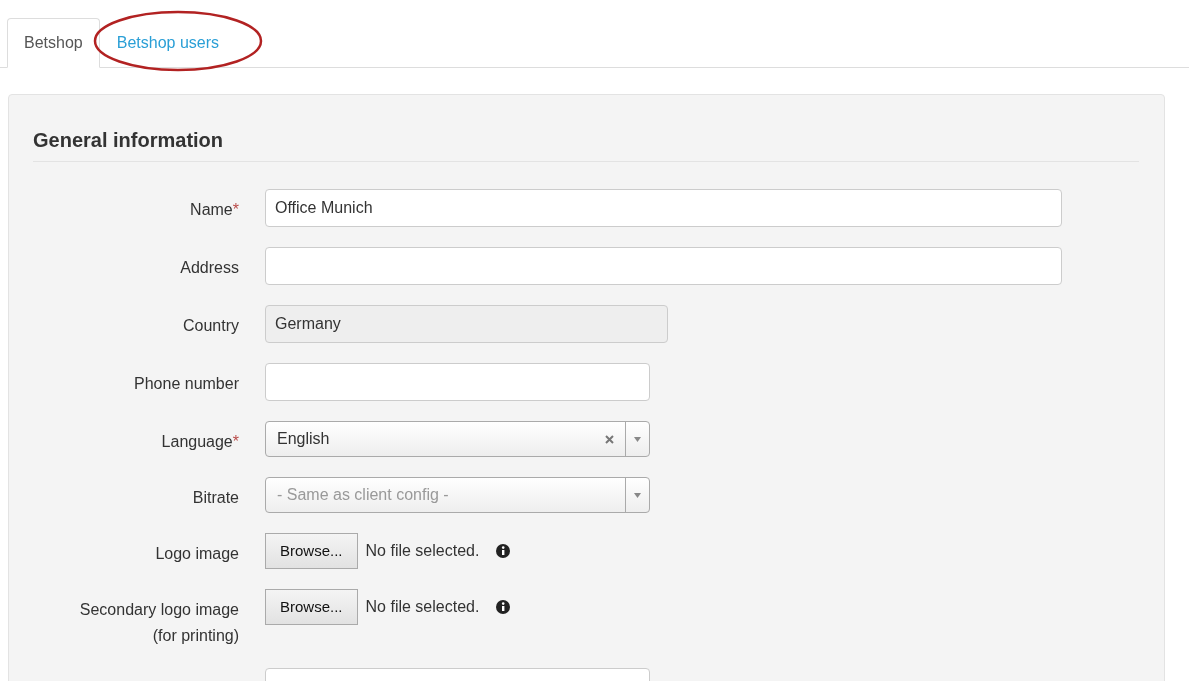  I want to click on field-label: Bitrate, so click(215, 498).